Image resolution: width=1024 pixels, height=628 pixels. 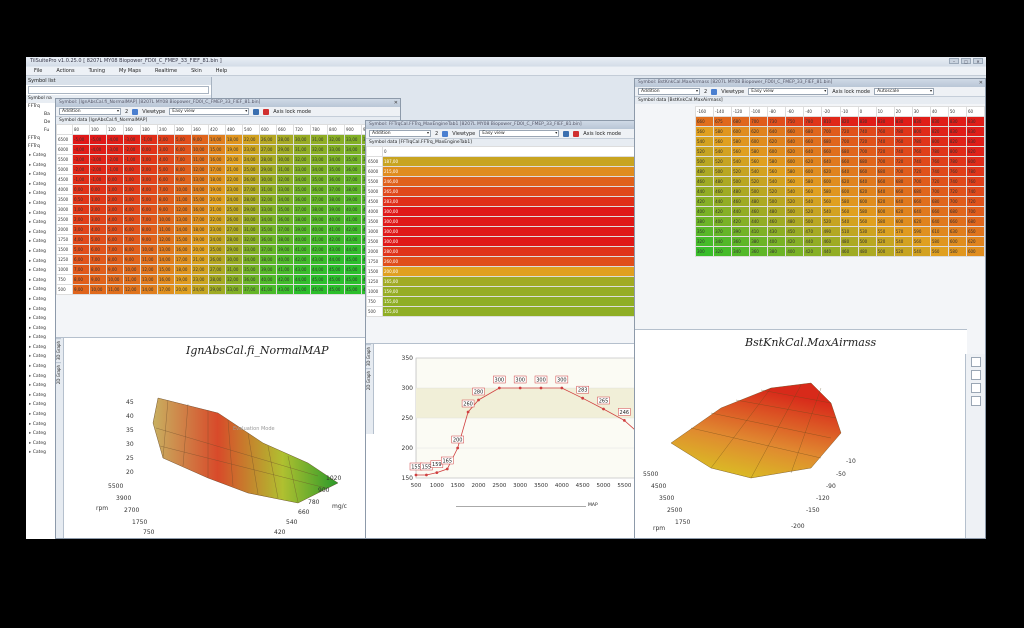 What do you see at coordinates (115, 139) in the screenshot?
I see `map-cell: -4,00` at bounding box center [115, 139].